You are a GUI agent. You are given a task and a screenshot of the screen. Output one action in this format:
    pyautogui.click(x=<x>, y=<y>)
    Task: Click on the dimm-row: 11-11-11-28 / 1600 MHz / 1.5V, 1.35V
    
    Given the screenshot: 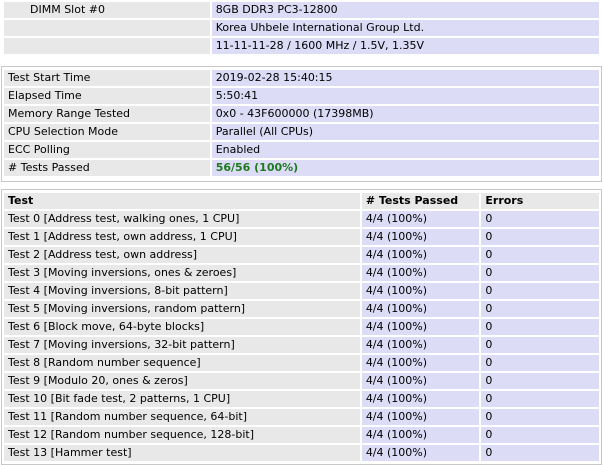 What is the action you would take?
    pyautogui.click(x=301, y=46)
    